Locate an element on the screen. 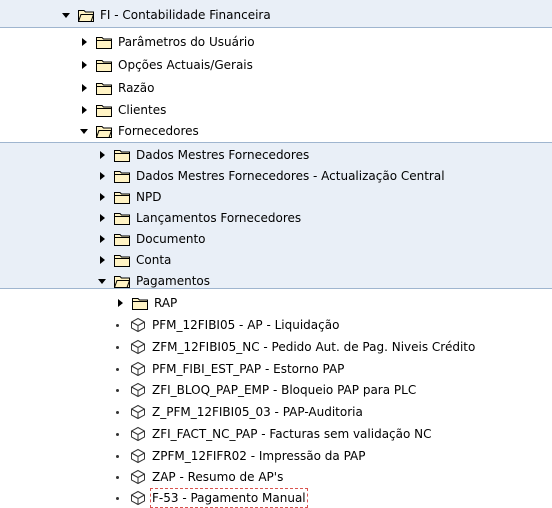 This screenshot has height=508, width=552. node-transaction: PFM_12FIBI05 - AP - Liquidação is located at coordinates (225, 325).